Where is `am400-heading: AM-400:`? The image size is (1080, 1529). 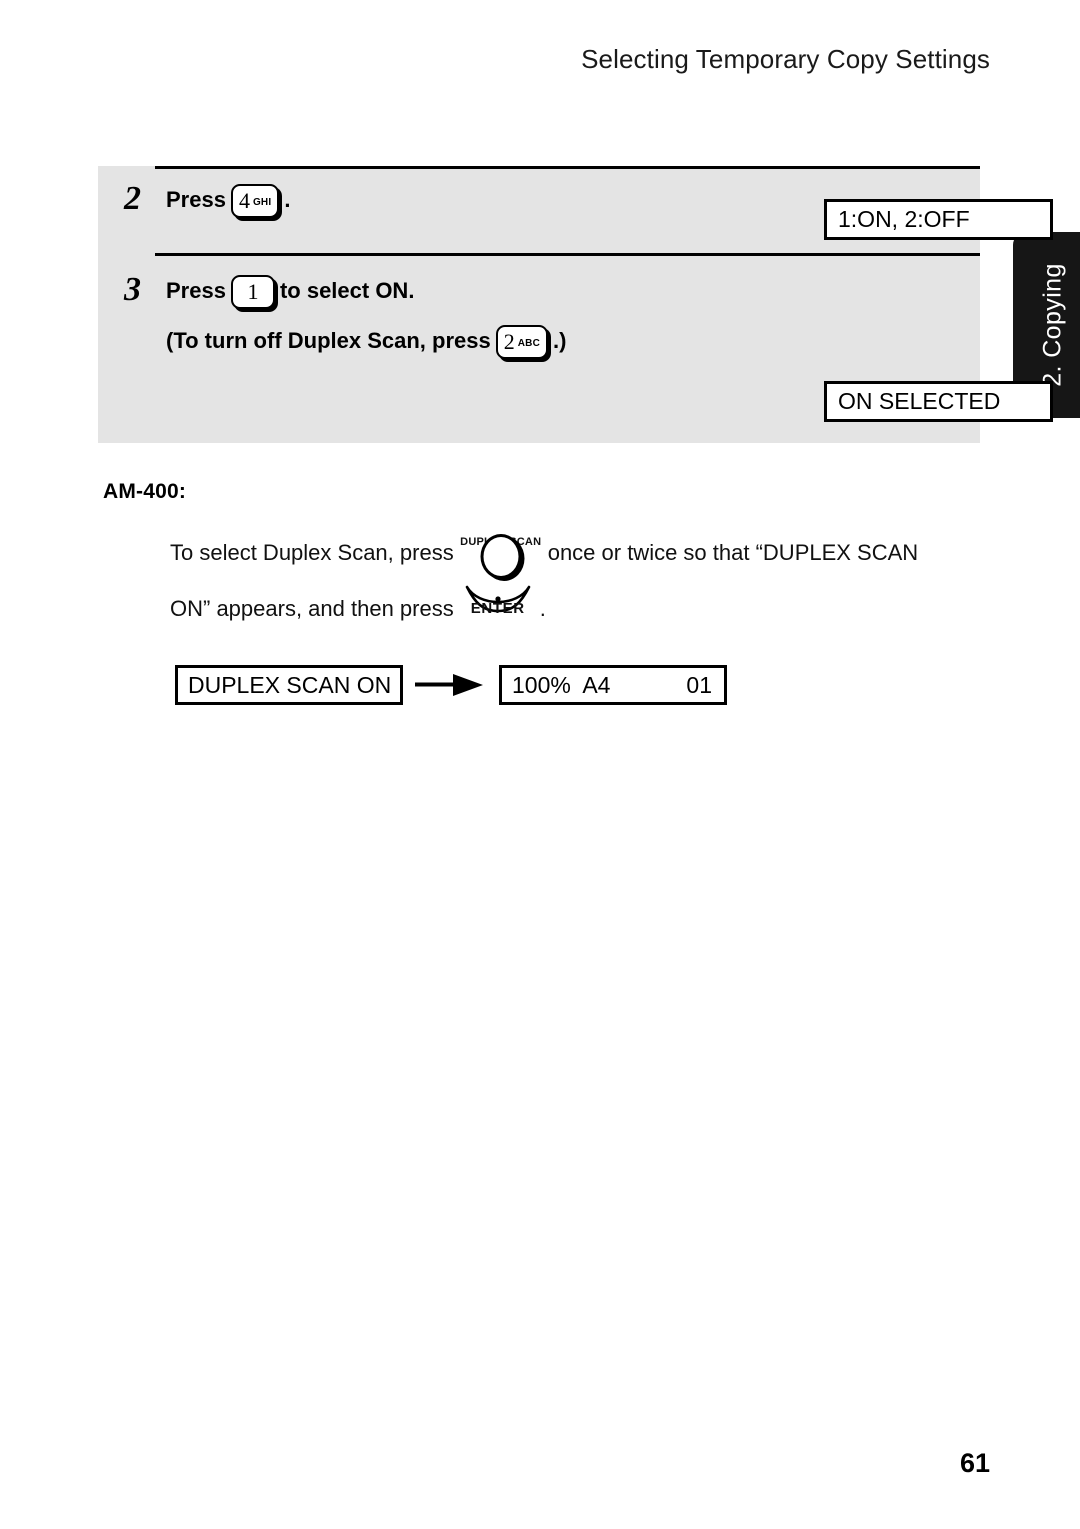 am400-heading: AM-400: is located at coordinates (145, 491).